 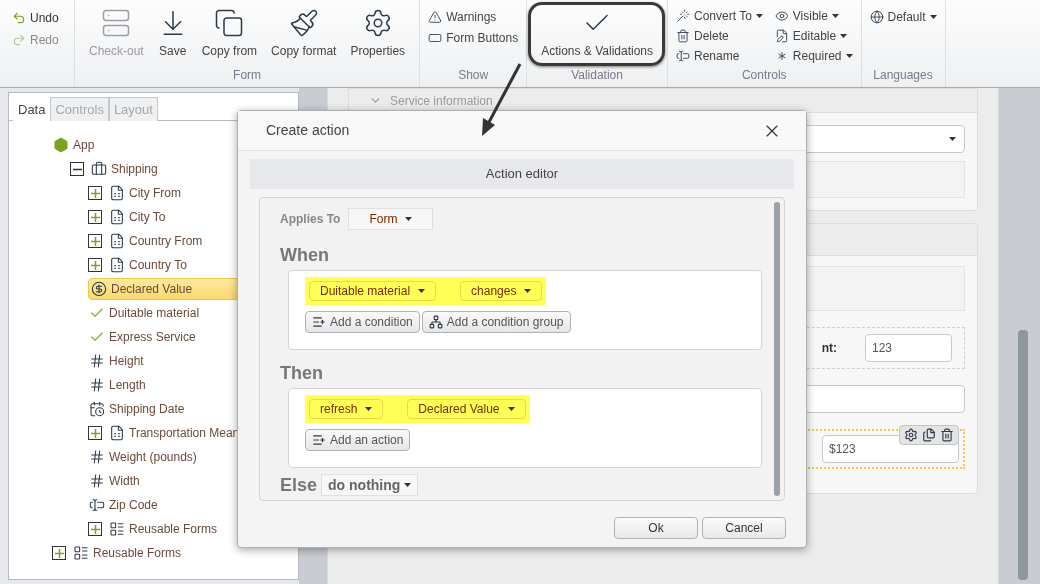 What do you see at coordinates (191, 457) in the screenshot?
I see `tree-item: Weight (pounds)` at bounding box center [191, 457].